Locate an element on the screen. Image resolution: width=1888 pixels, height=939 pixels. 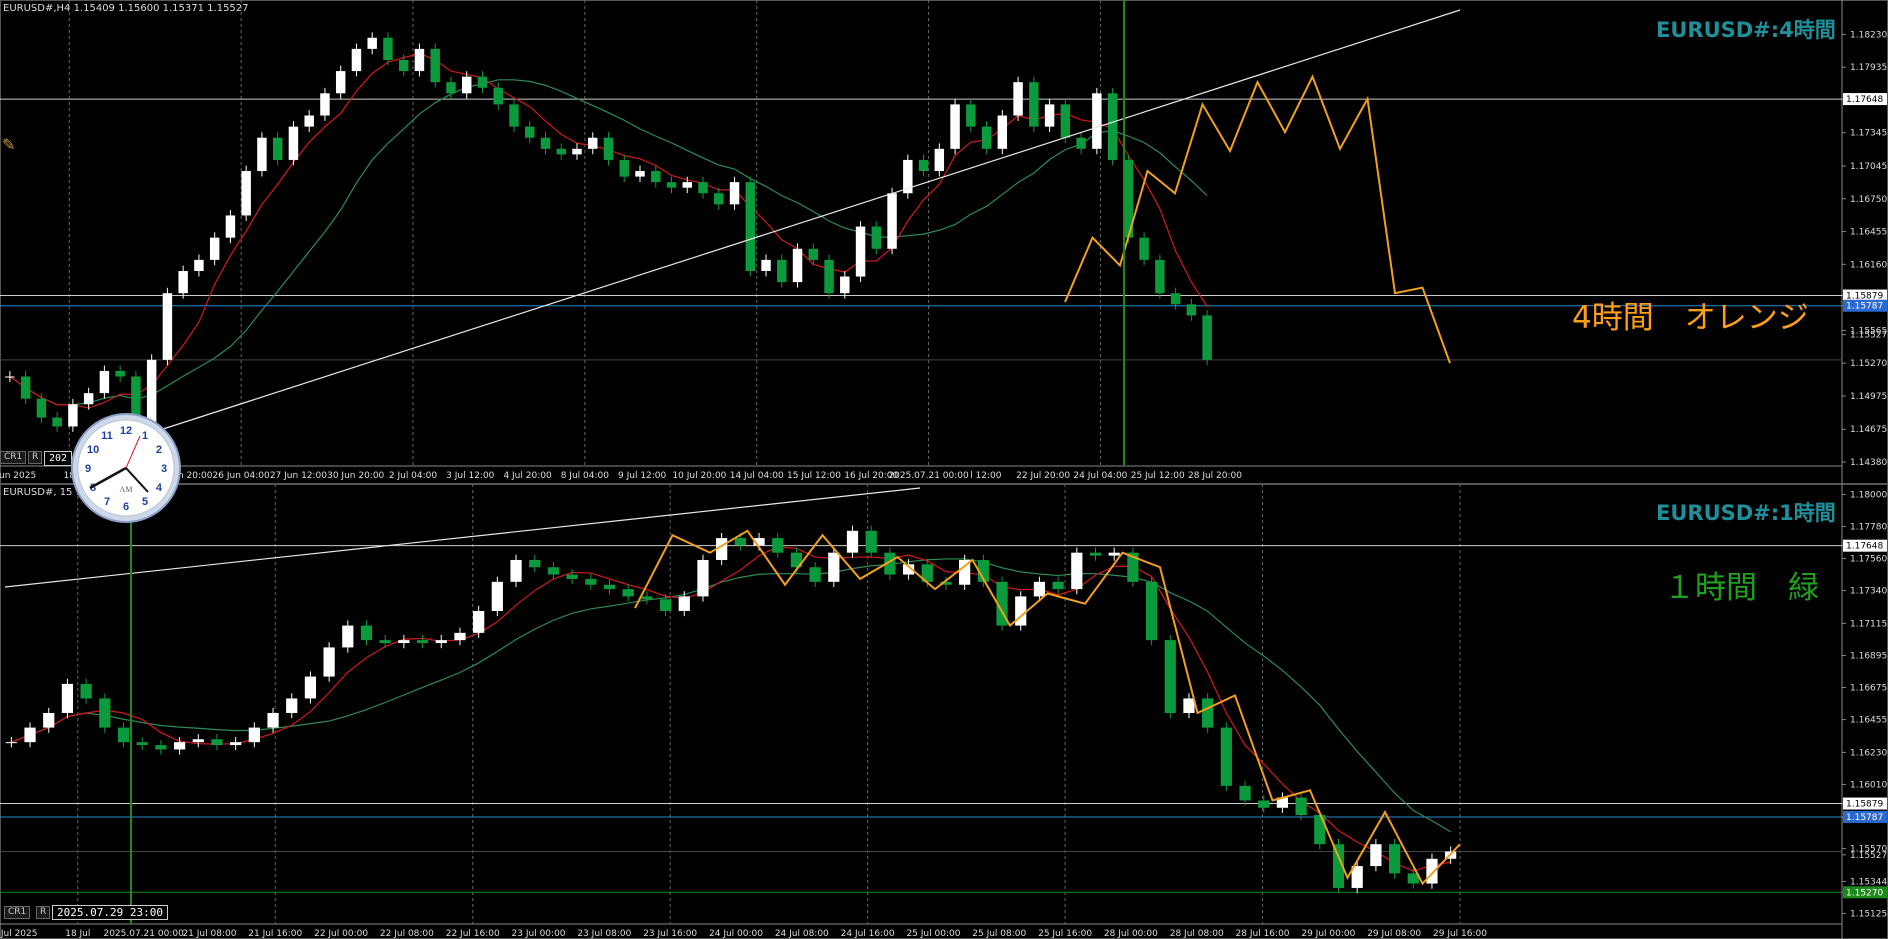
clock-number: 11 is located at coordinates (107, 436).